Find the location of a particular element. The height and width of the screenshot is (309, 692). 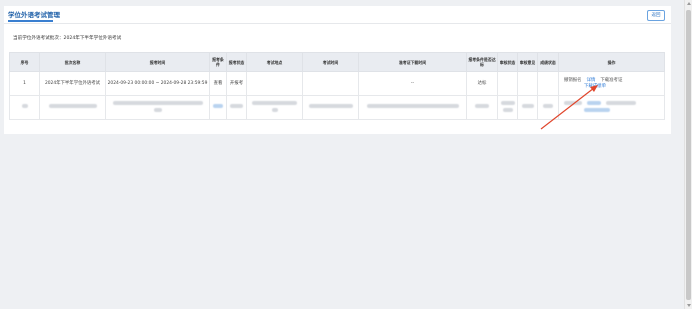

page-header: 学位外语考试管理 返回 is located at coordinates (337, 15).